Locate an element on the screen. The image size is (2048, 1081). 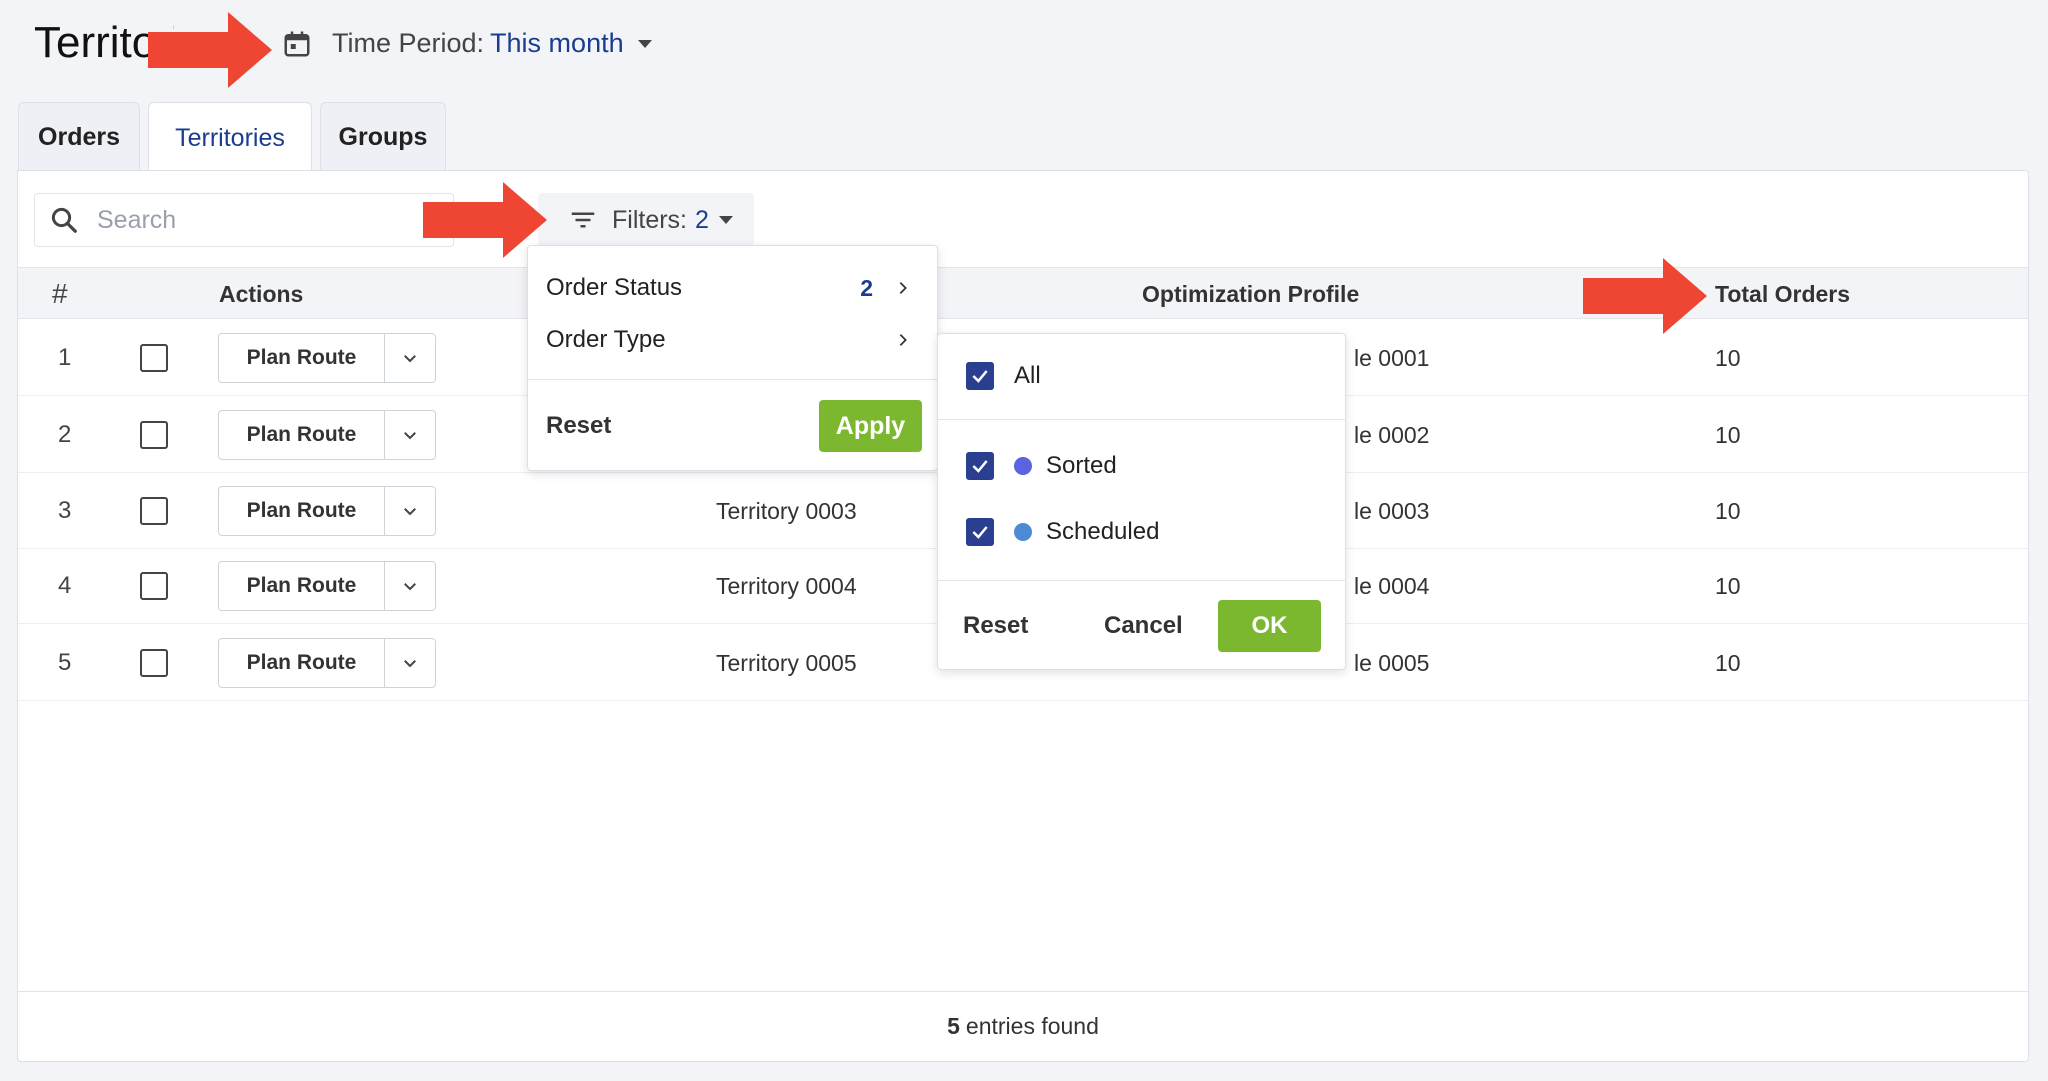
tab-bar: Orders Territories Groups is located at coordinates (232, 138).